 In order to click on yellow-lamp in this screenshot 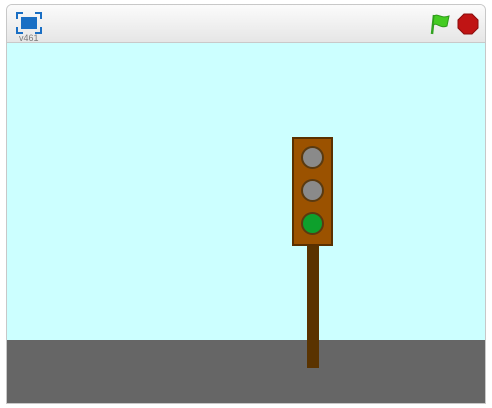, I will do `click(312, 190)`.